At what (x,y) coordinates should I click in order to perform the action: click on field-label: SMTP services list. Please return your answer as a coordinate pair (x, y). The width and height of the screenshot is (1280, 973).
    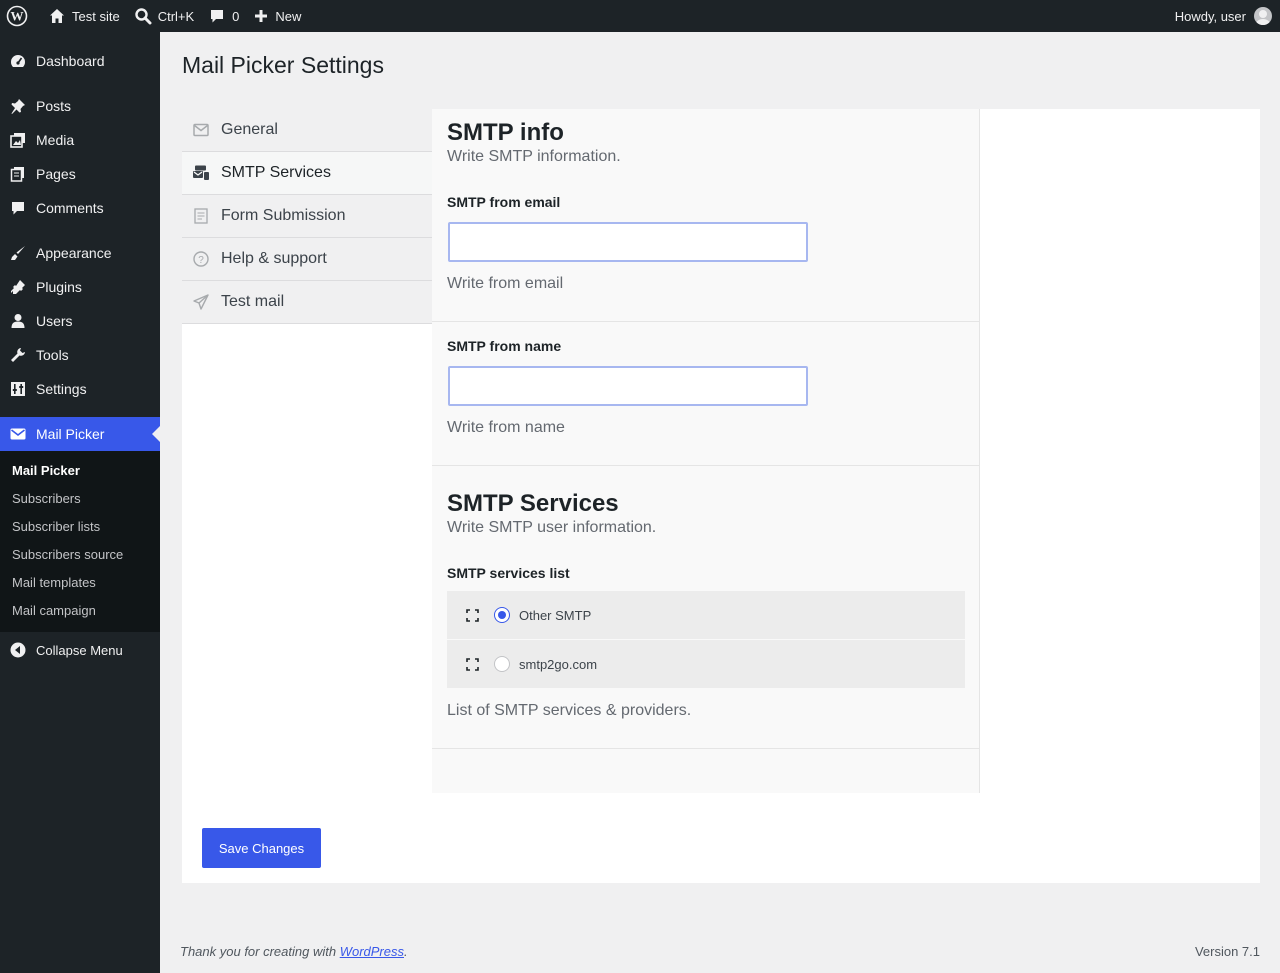
    Looking at the image, I should click on (508, 573).